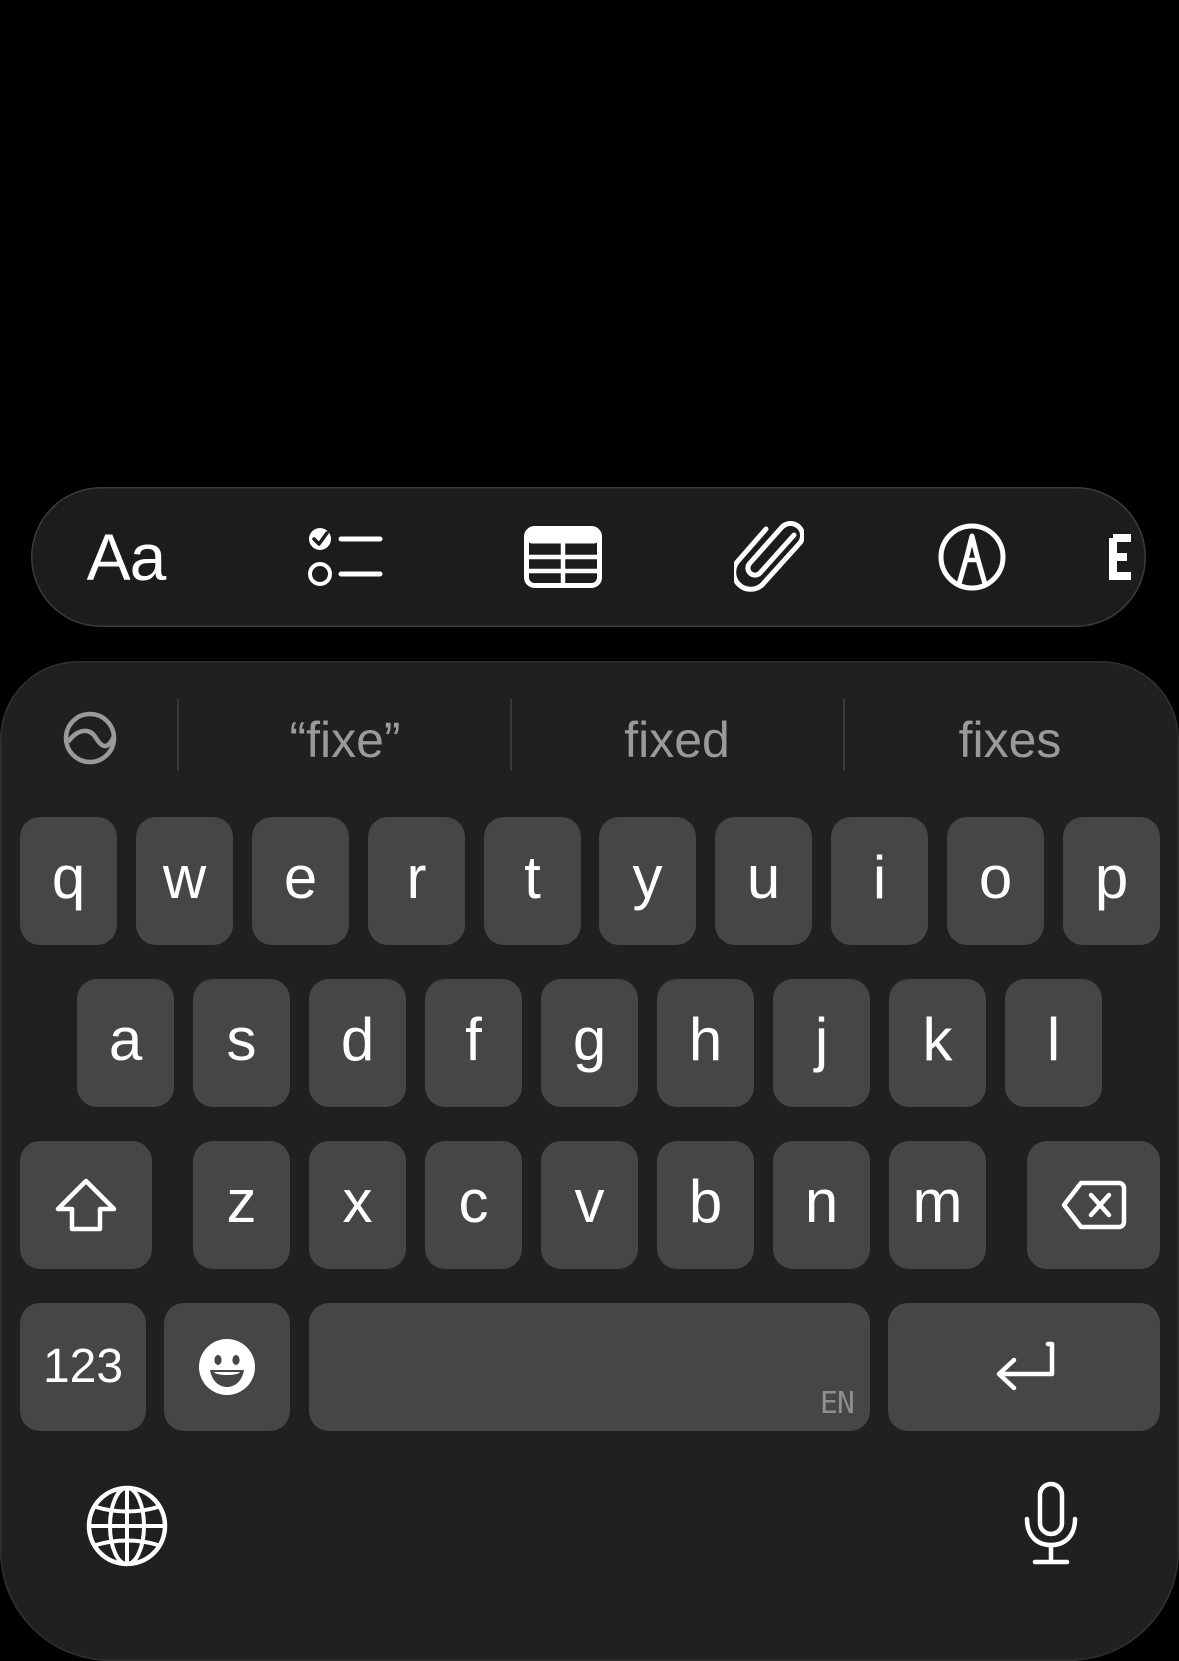 This screenshot has height=1661, width=1179. I want to click on table-button, so click(563, 557).